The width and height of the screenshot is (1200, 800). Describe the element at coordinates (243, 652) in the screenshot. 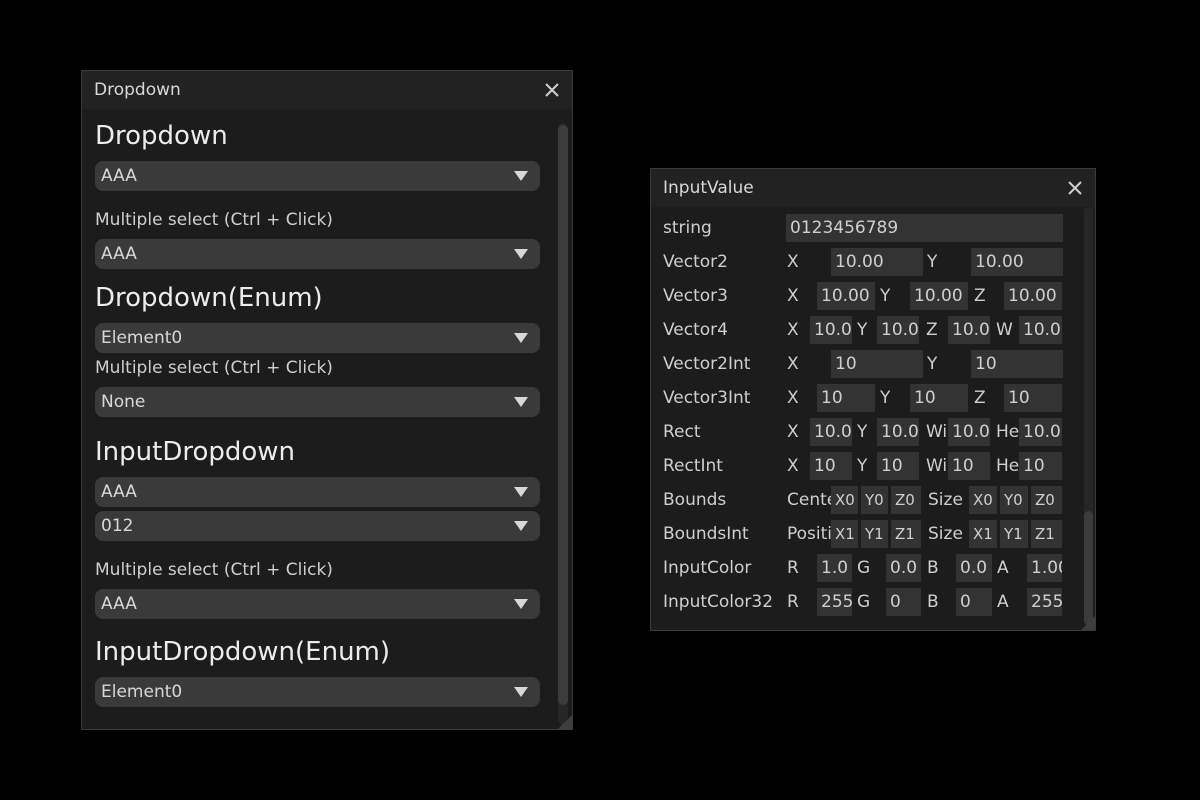

I see `section-header-input-dropdown-enum: InputDropdown(Enum)` at that location.